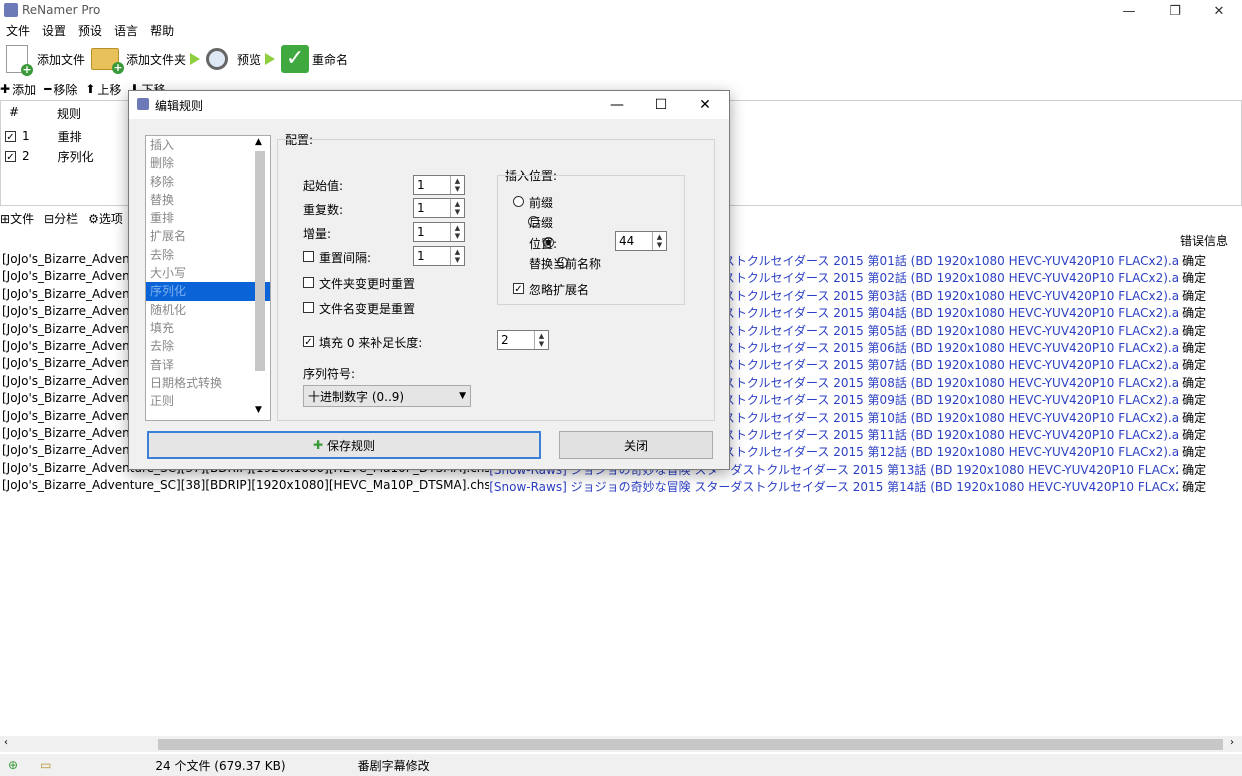 The image size is (1242, 776). I want to click on start-value: 1, so click(421, 185).